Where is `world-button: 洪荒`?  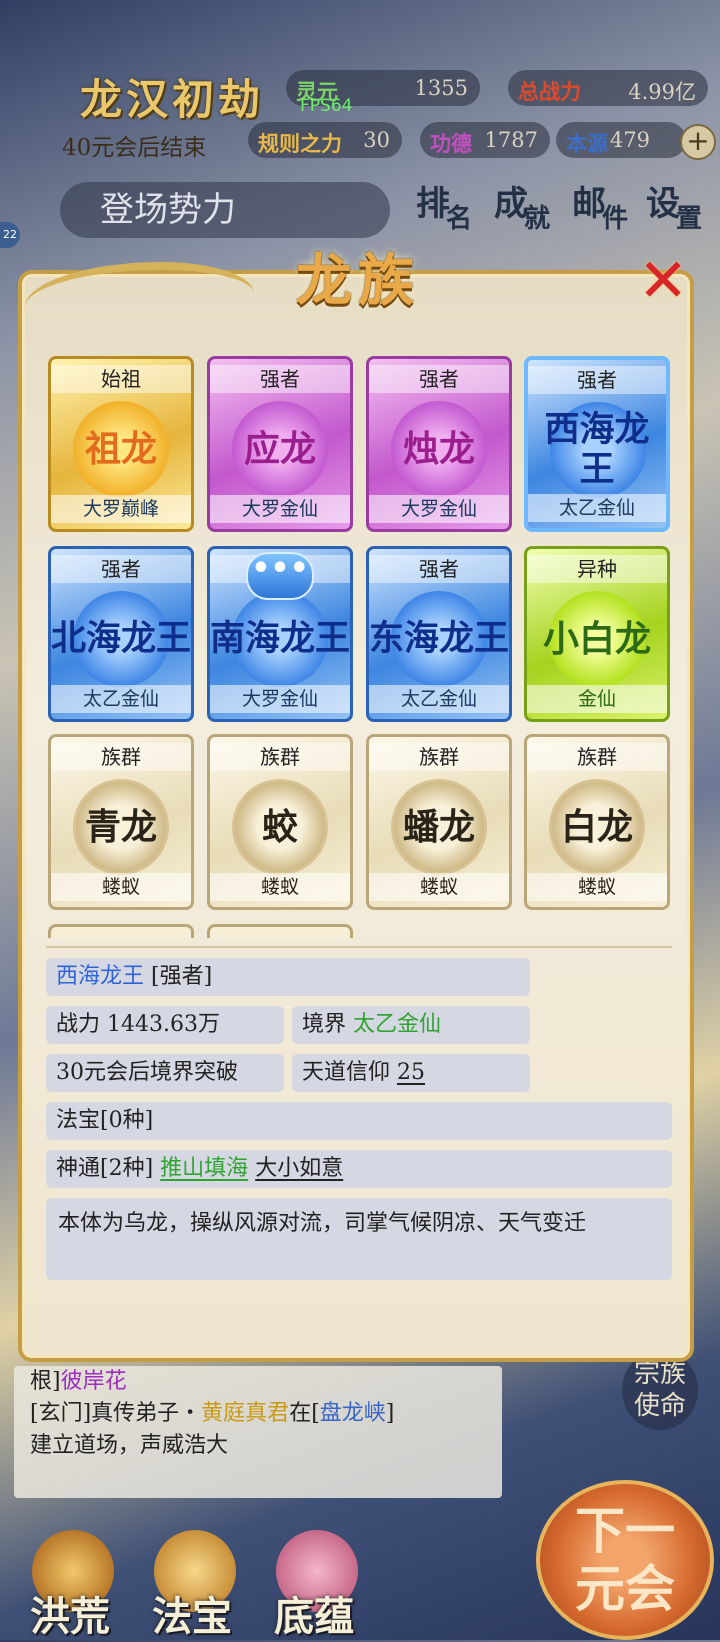
world-button: 洪荒 is located at coordinates (70, 1585).